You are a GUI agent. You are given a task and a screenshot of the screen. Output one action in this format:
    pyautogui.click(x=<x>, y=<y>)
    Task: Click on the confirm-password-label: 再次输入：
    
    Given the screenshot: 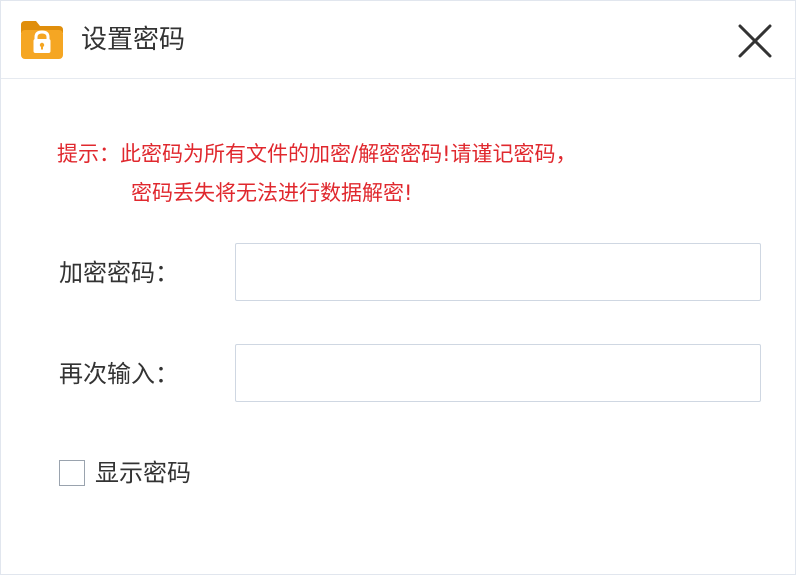 What is the action you would take?
    pyautogui.click(x=119, y=374)
    